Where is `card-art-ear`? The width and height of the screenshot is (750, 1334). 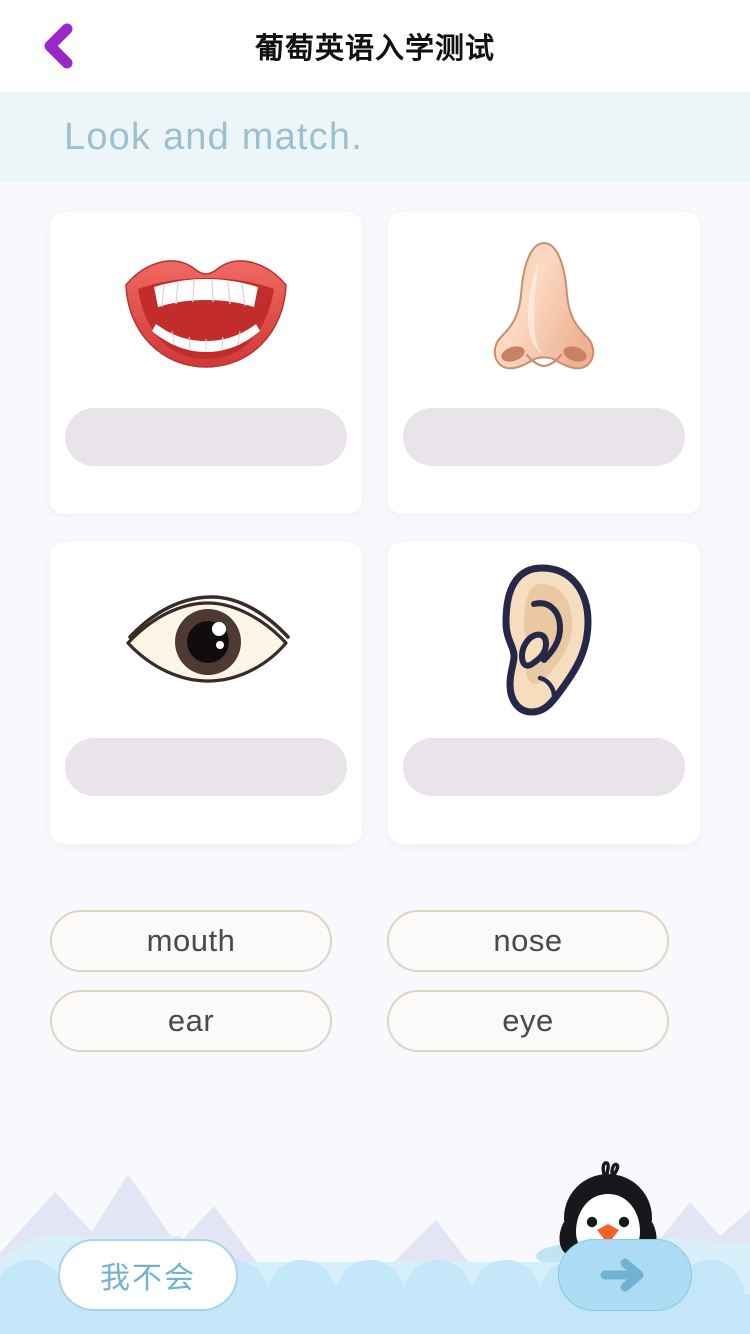
card-art-ear is located at coordinates (544, 640).